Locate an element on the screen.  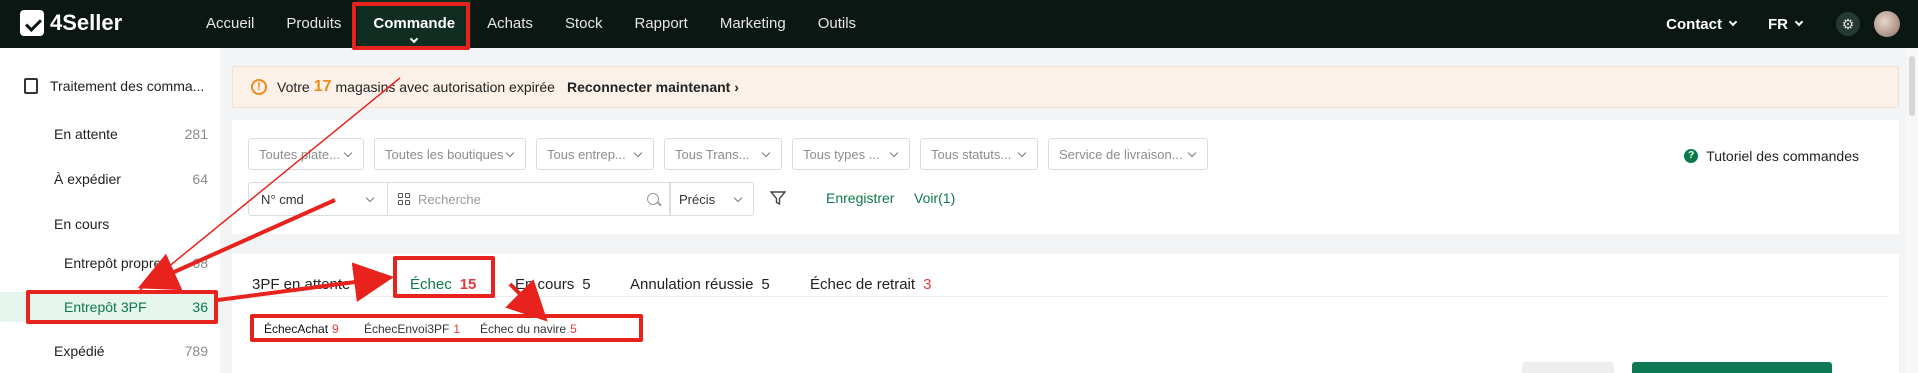
nav-item-achats: Achats is located at coordinates (510, 24).